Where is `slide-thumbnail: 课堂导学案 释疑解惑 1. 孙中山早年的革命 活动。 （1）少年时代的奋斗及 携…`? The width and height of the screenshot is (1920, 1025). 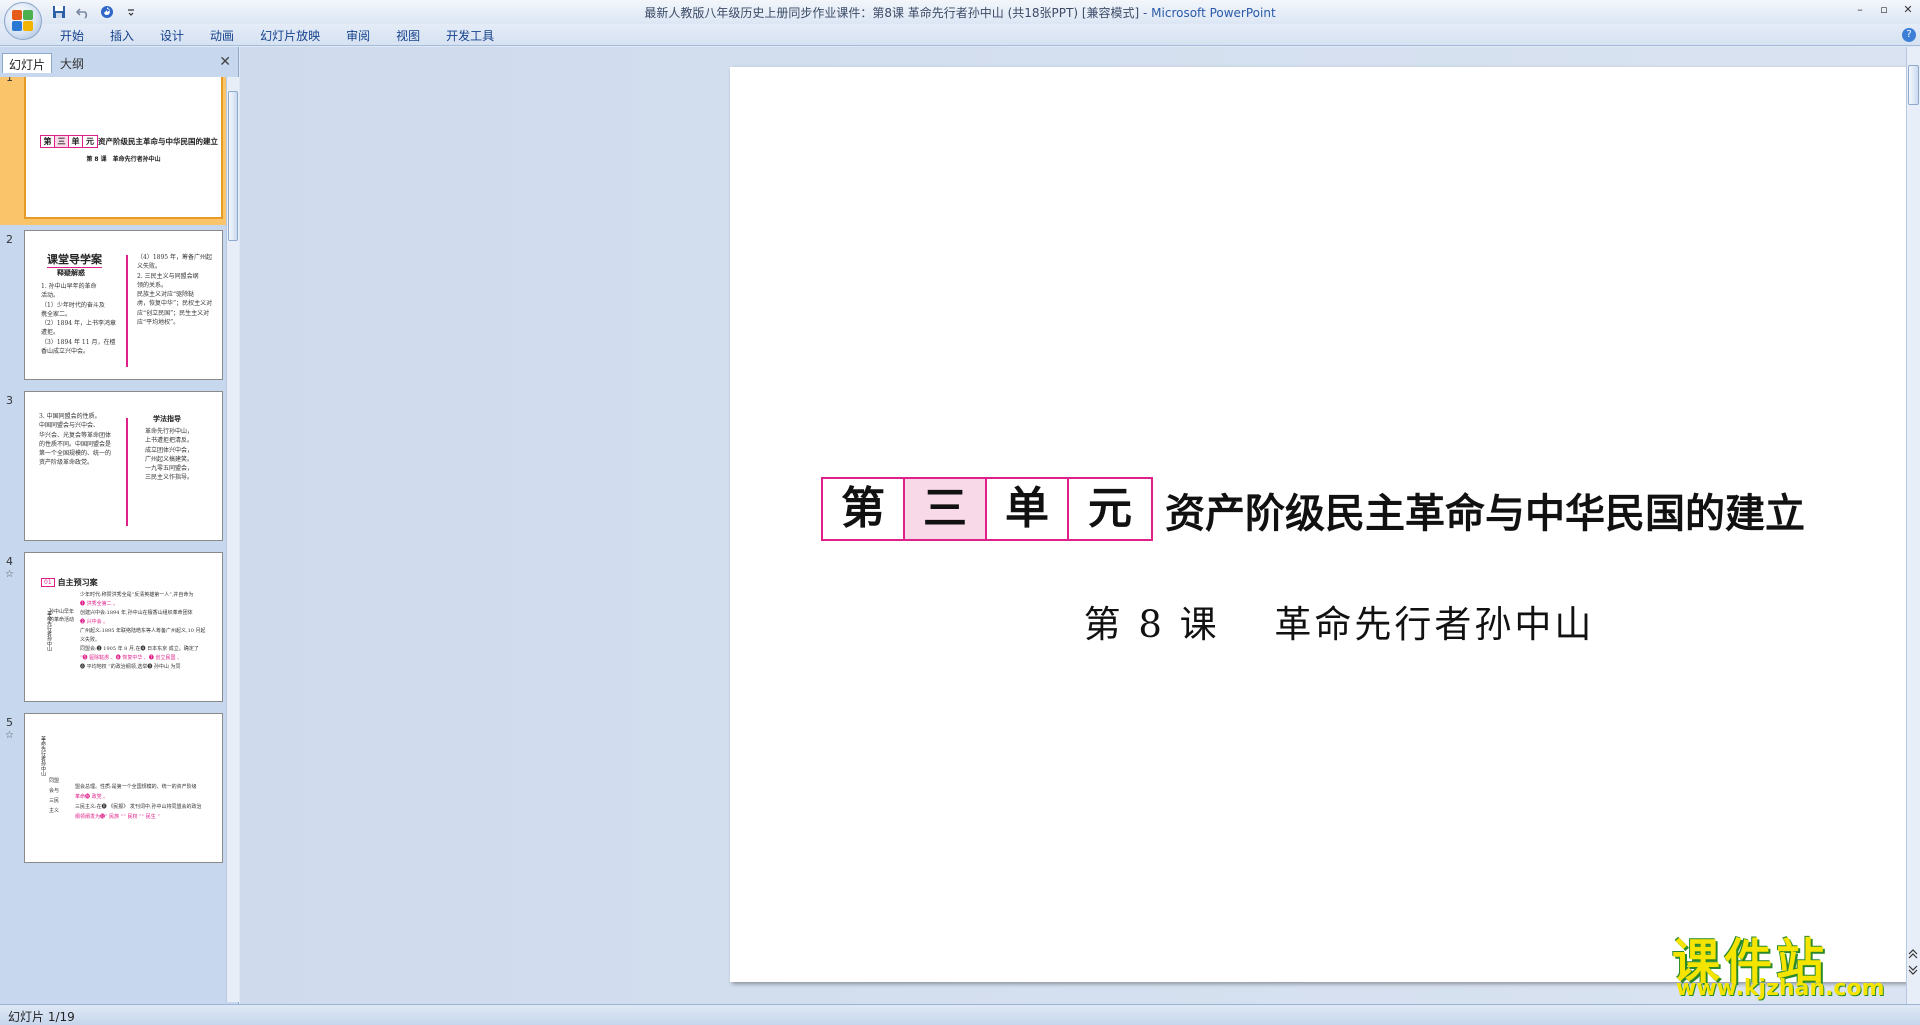 slide-thumbnail: 课堂导学案 释疑解惑 1. 孙中山早年的革命 活动。 （1）少年时代的奋斗及 携… is located at coordinates (123, 305).